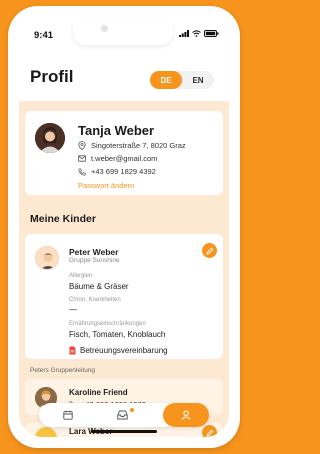  What do you see at coordinates (107, 324) in the screenshot?
I see `nutrition-label: Ernährungseinschränkungen` at bounding box center [107, 324].